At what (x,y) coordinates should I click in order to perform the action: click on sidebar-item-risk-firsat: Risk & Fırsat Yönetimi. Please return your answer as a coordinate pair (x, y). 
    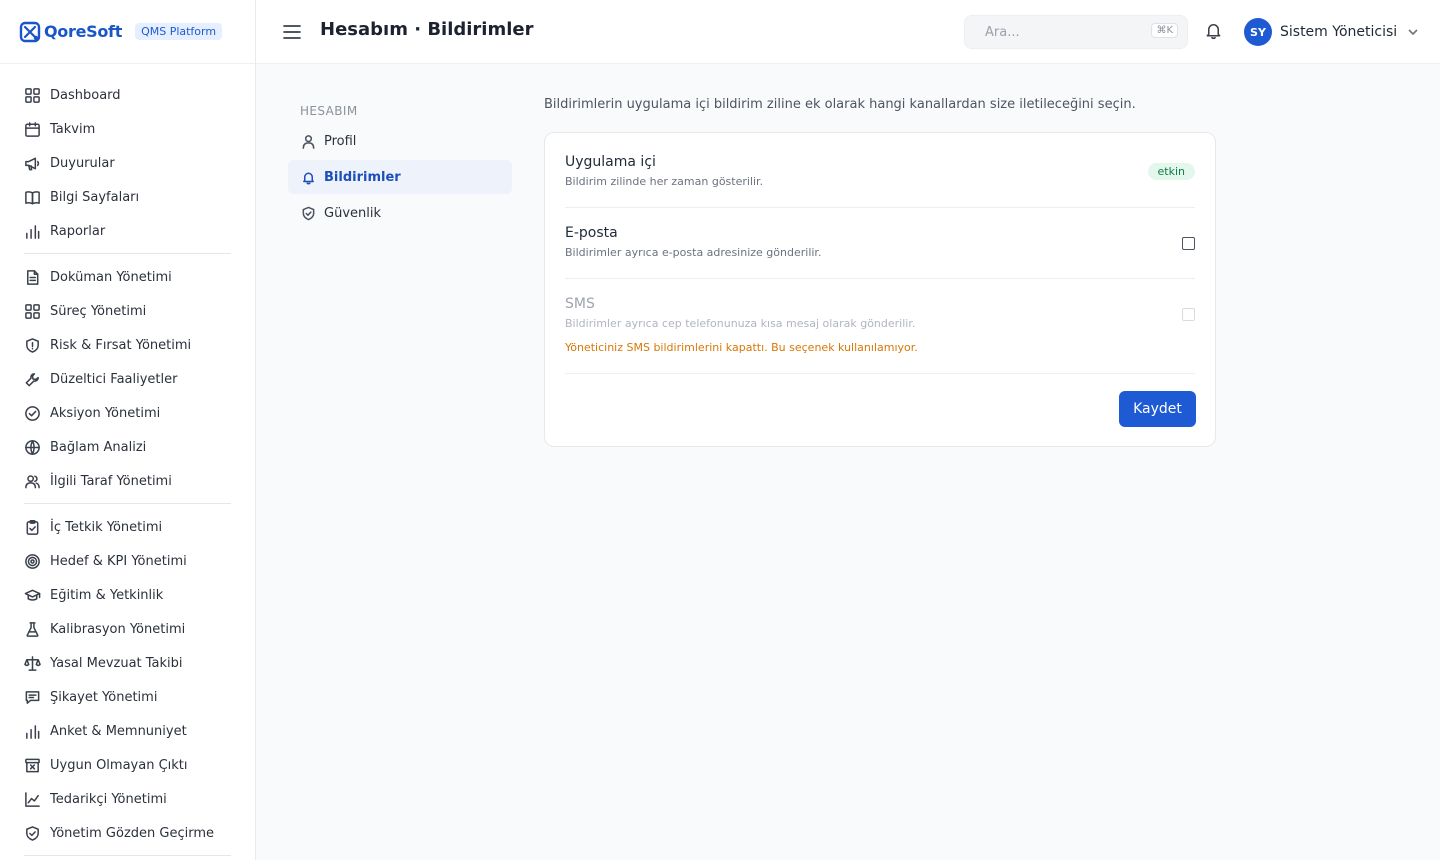
    Looking at the image, I should click on (127, 345).